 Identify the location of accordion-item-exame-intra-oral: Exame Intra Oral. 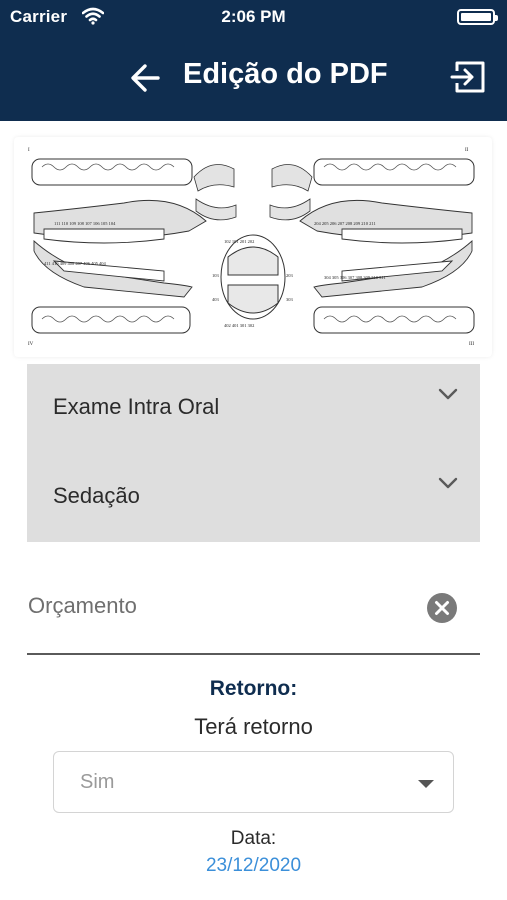
(253, 408).